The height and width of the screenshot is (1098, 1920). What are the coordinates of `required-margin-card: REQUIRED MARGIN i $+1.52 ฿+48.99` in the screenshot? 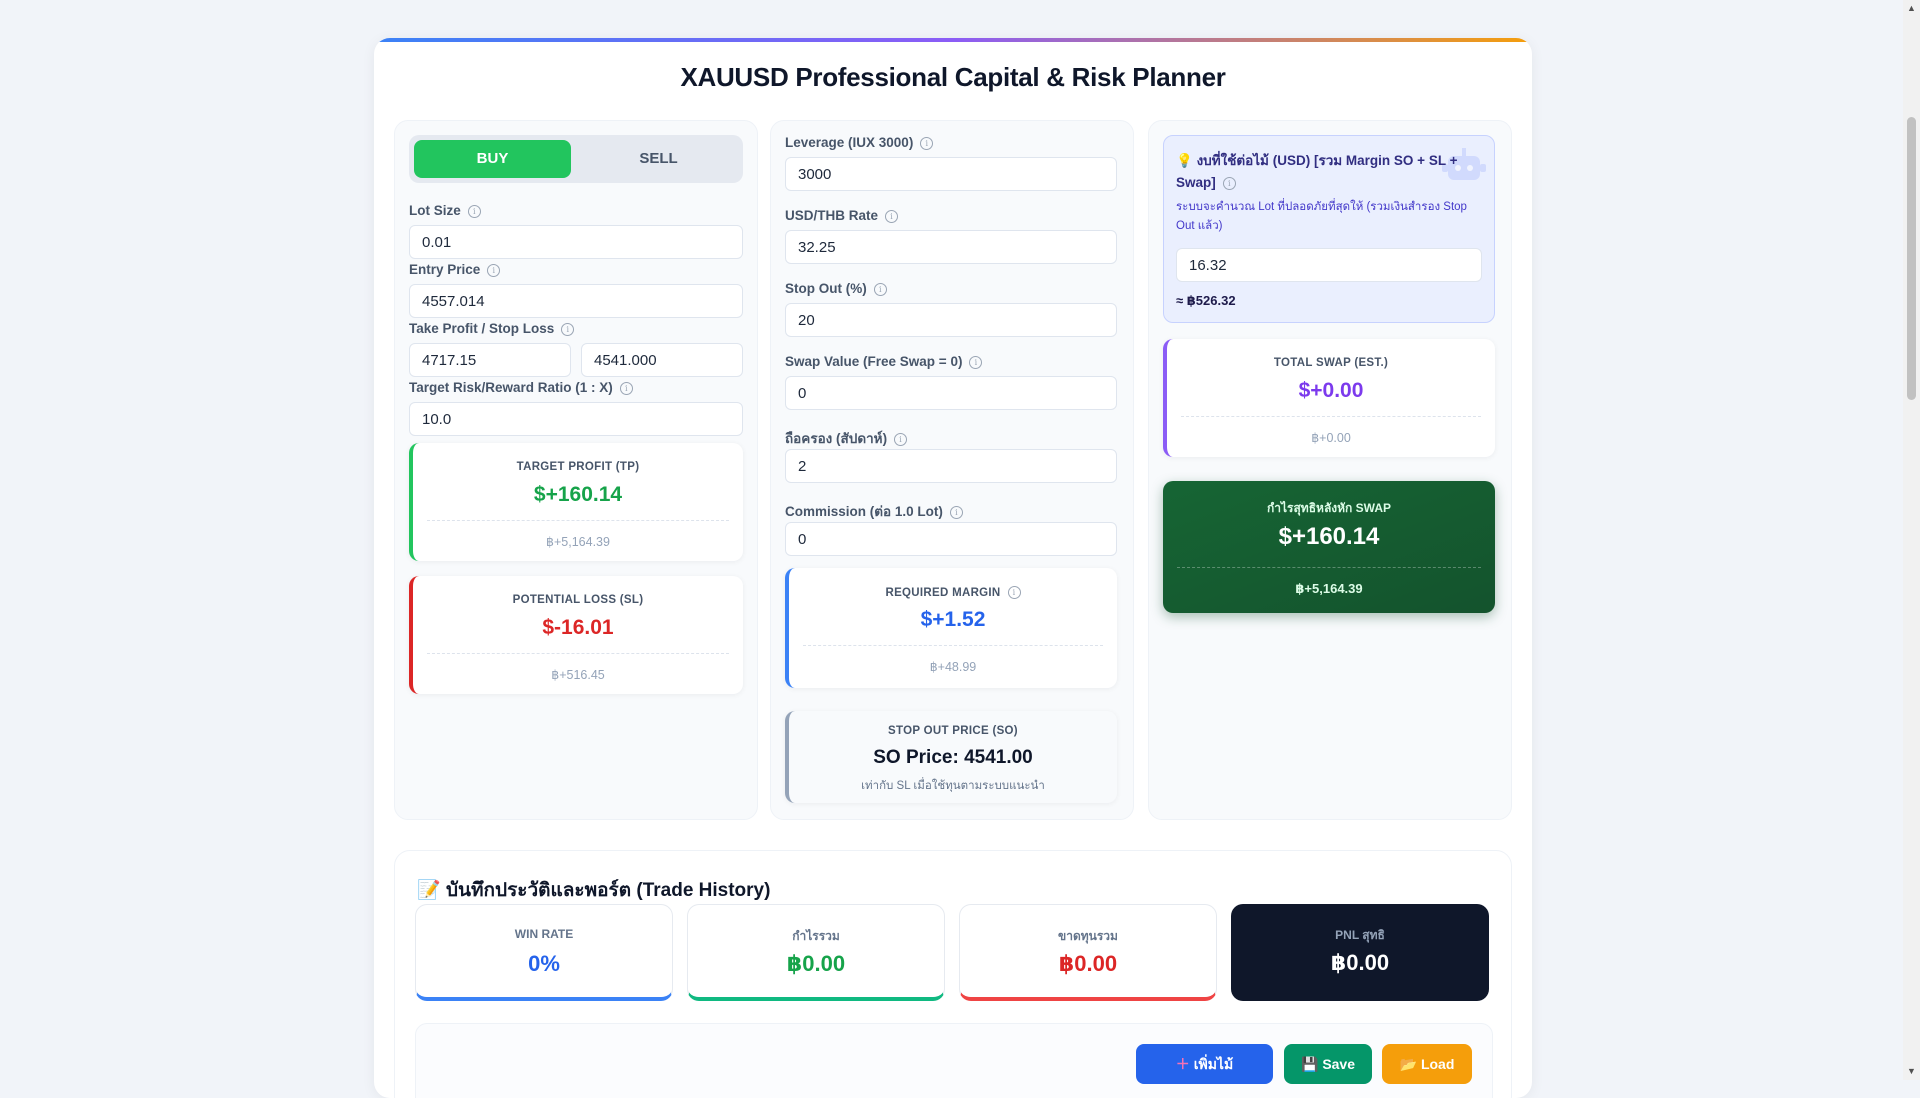 It's located at (951, 628).